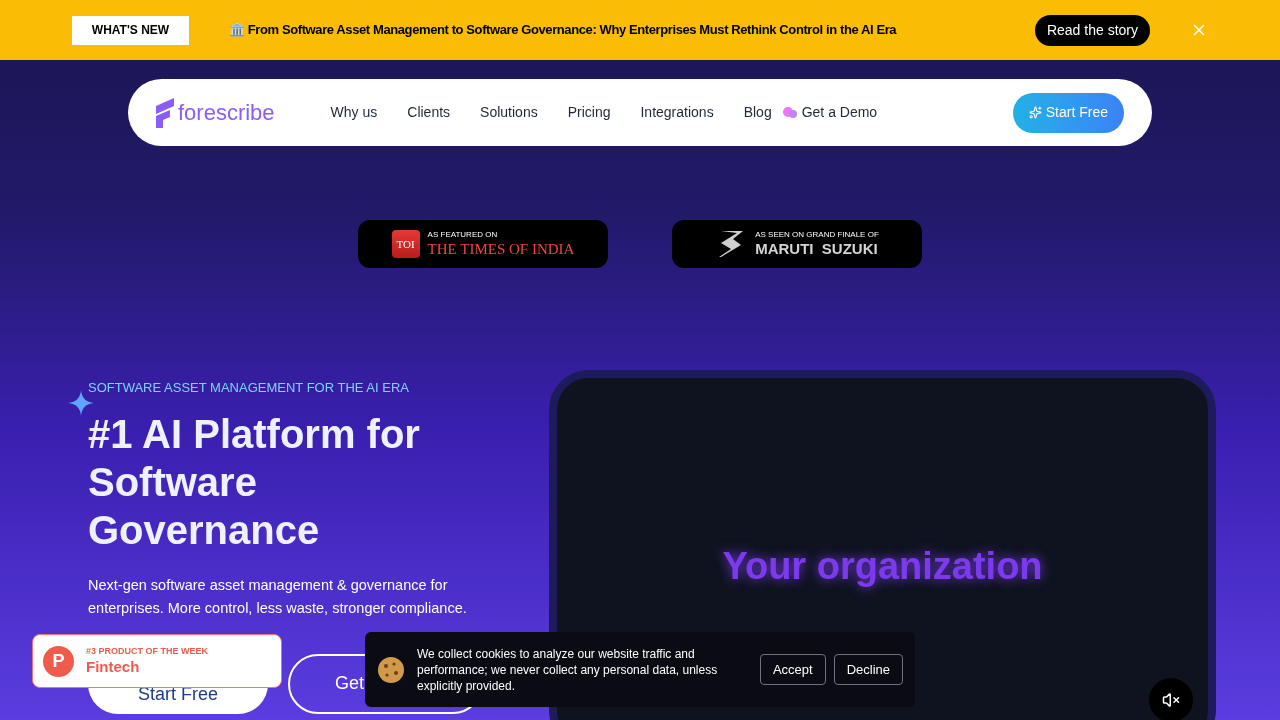  Describe the element at coordinates (58, 661) in the screenshot. I see `product-hunt-icon: P` at that location.